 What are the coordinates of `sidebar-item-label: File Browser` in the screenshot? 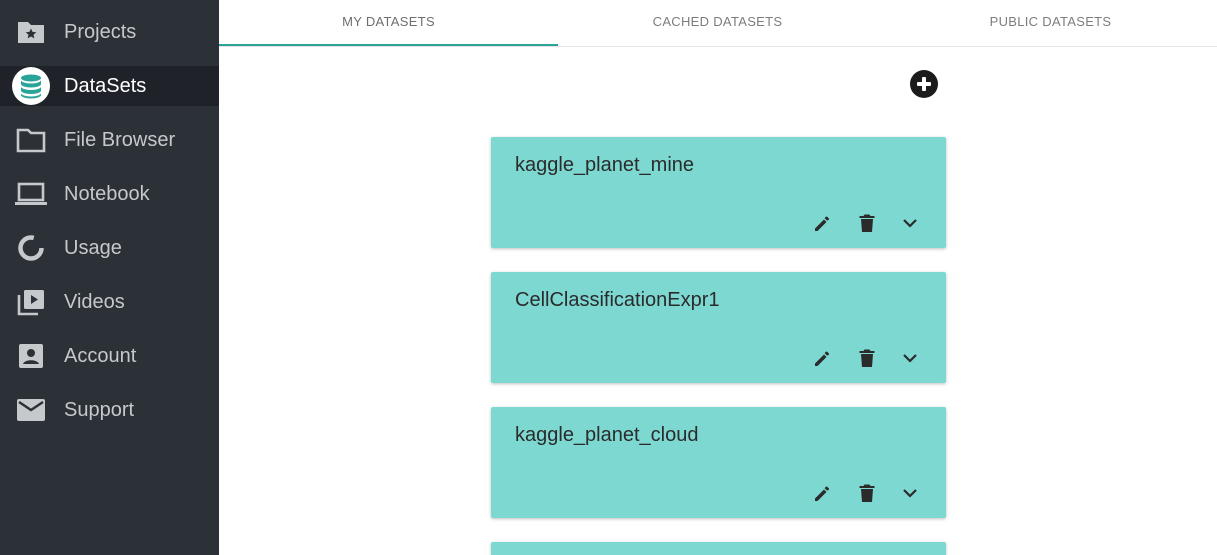 It's located at (120, 140).